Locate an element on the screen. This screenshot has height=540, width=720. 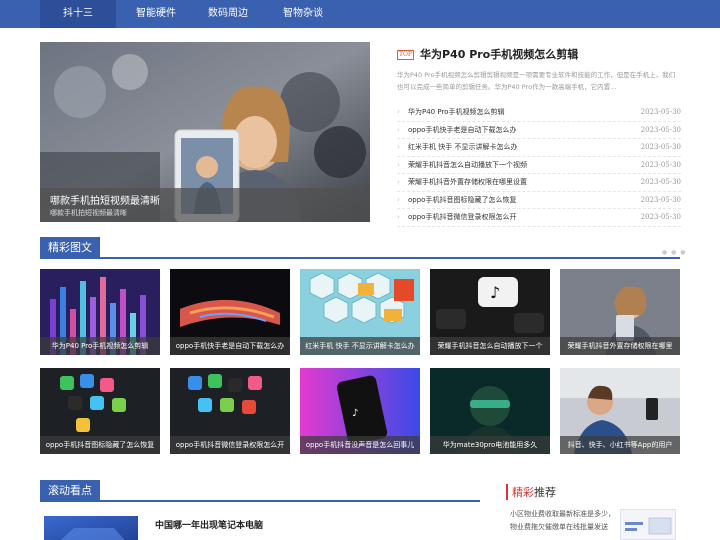
recommend-text: 小区物业费收取最新标准是多少，物业费拖欠催缴单在线批量发送 is located at coordinates (563, 521).